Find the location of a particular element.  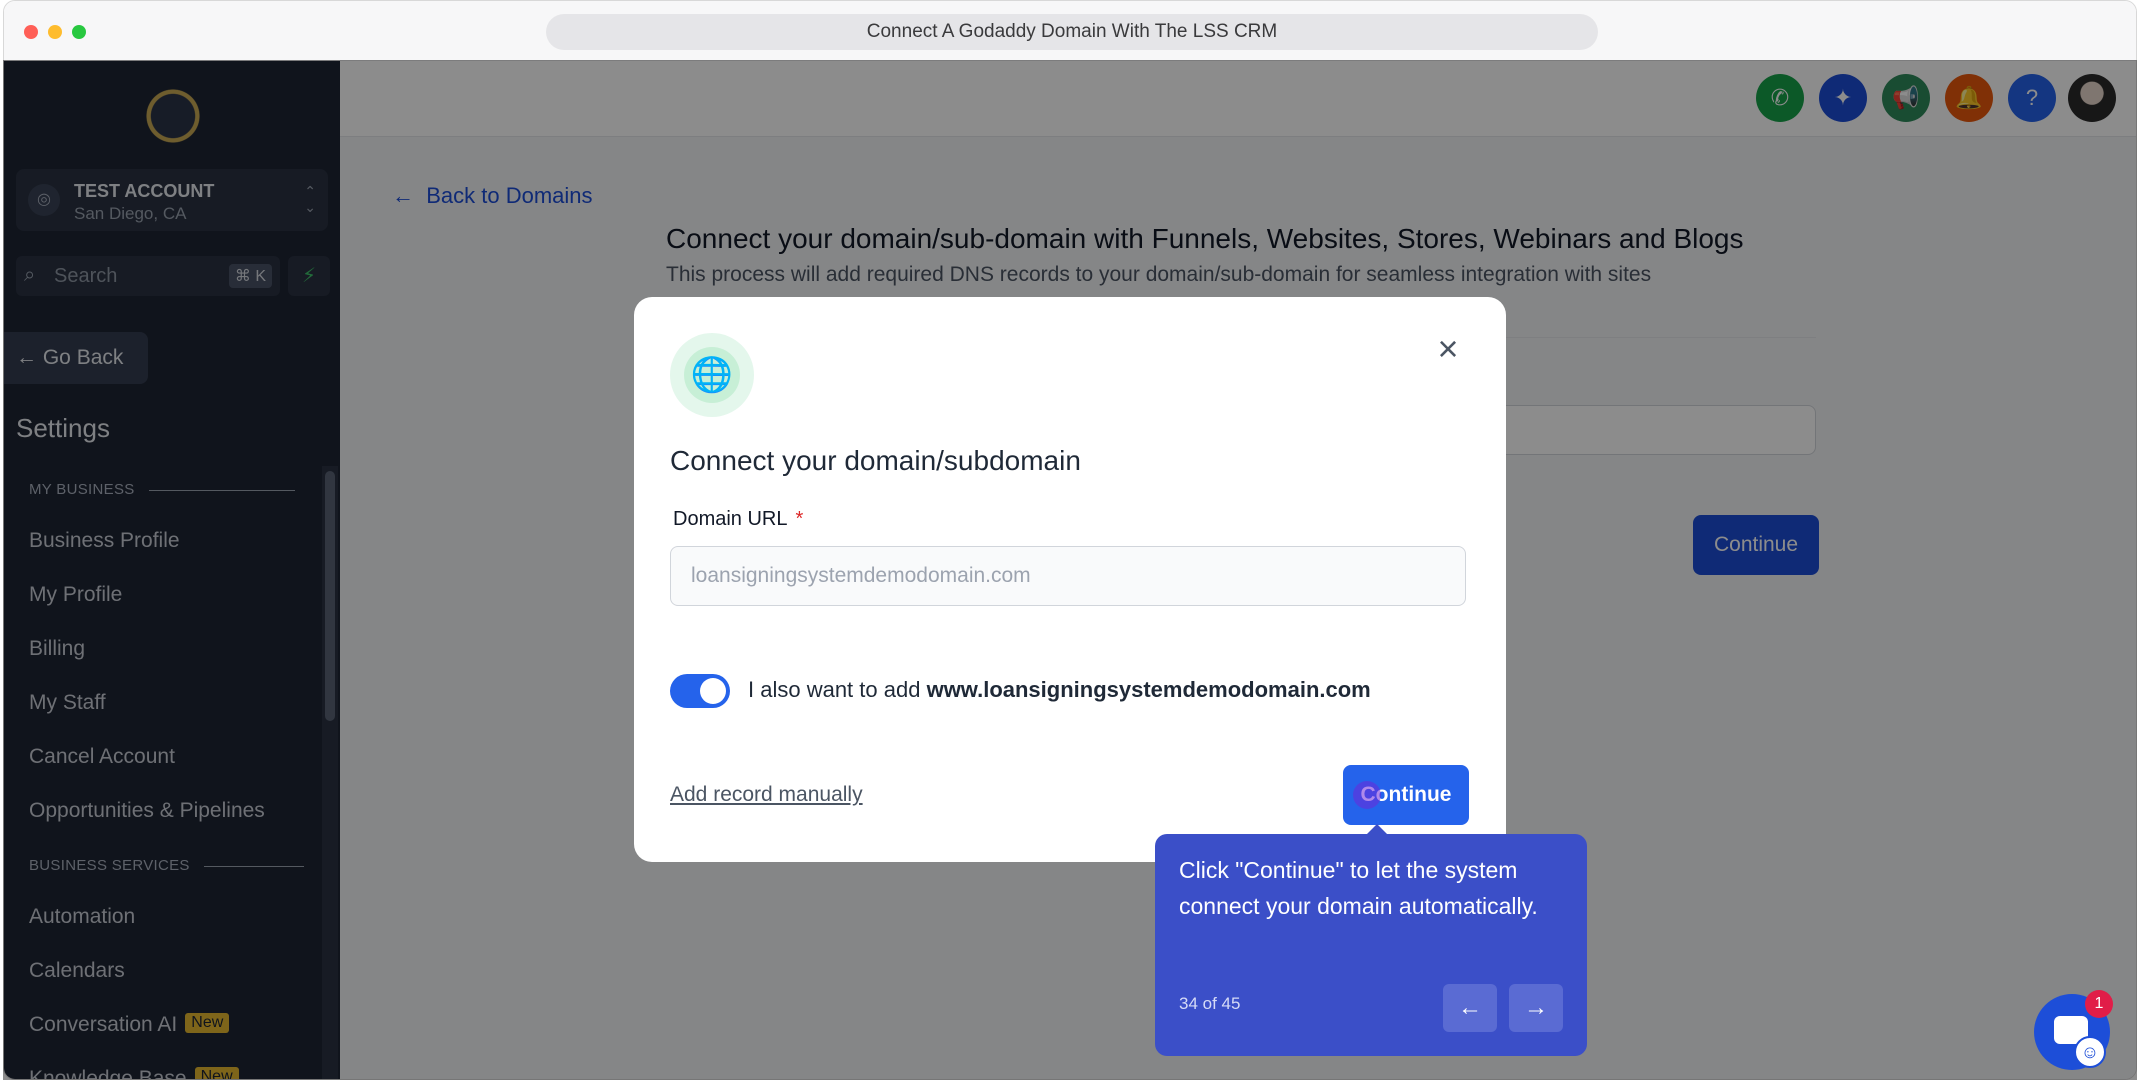

toggle-domain: www.loansigningsystemdemodomain.com is located at coordinates (1148, 689).